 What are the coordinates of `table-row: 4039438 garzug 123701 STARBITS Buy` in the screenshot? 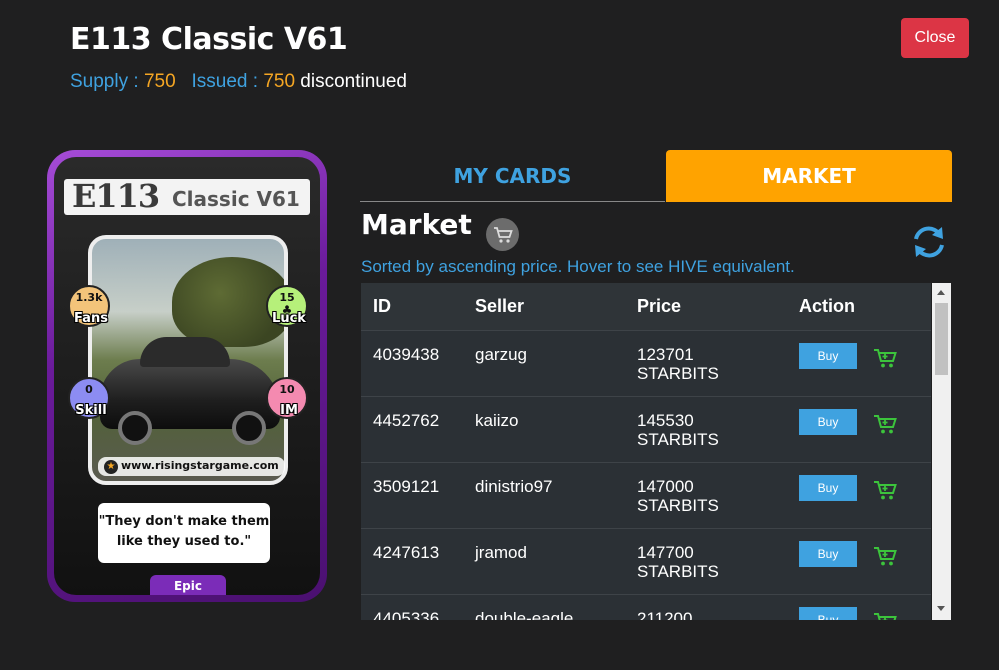 It's located at (646, 363).